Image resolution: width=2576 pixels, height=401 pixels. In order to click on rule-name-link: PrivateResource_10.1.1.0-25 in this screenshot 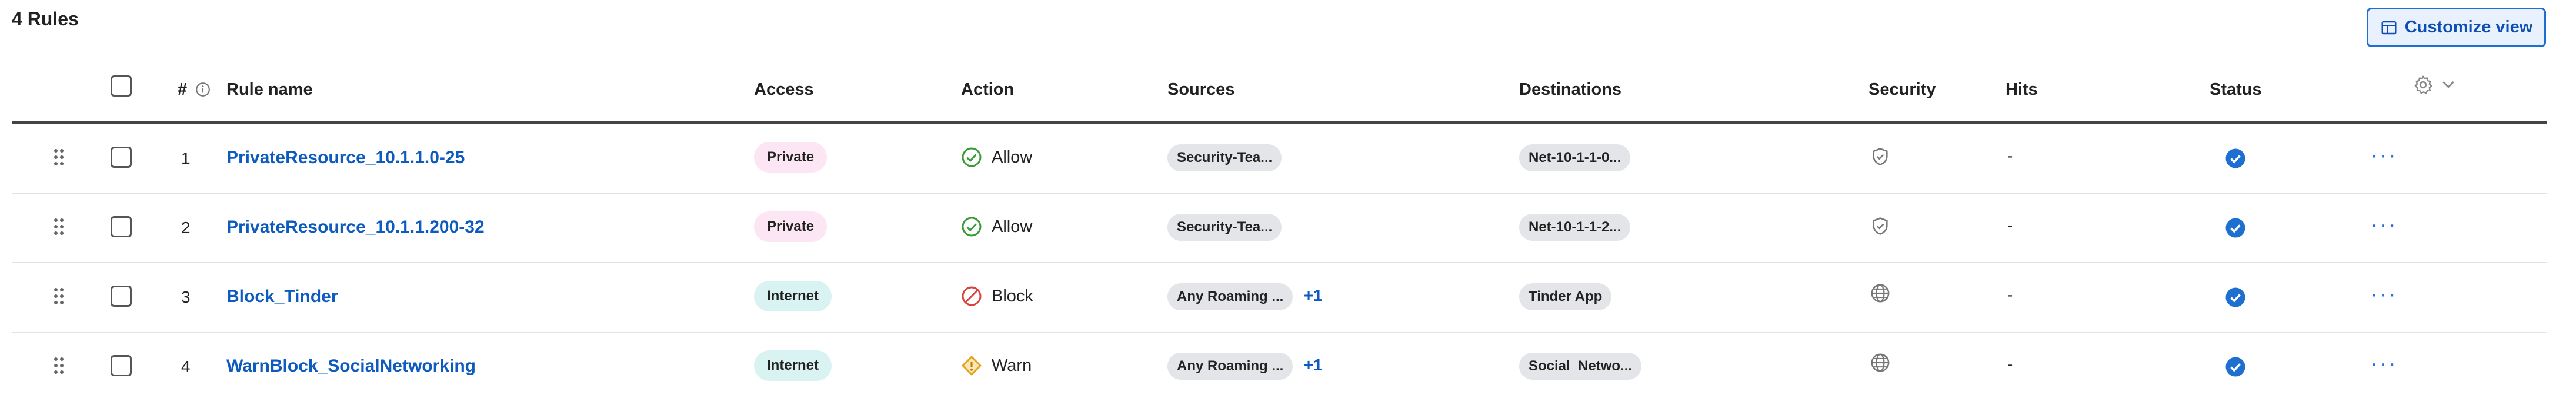, I will do `click(345, 158)`.